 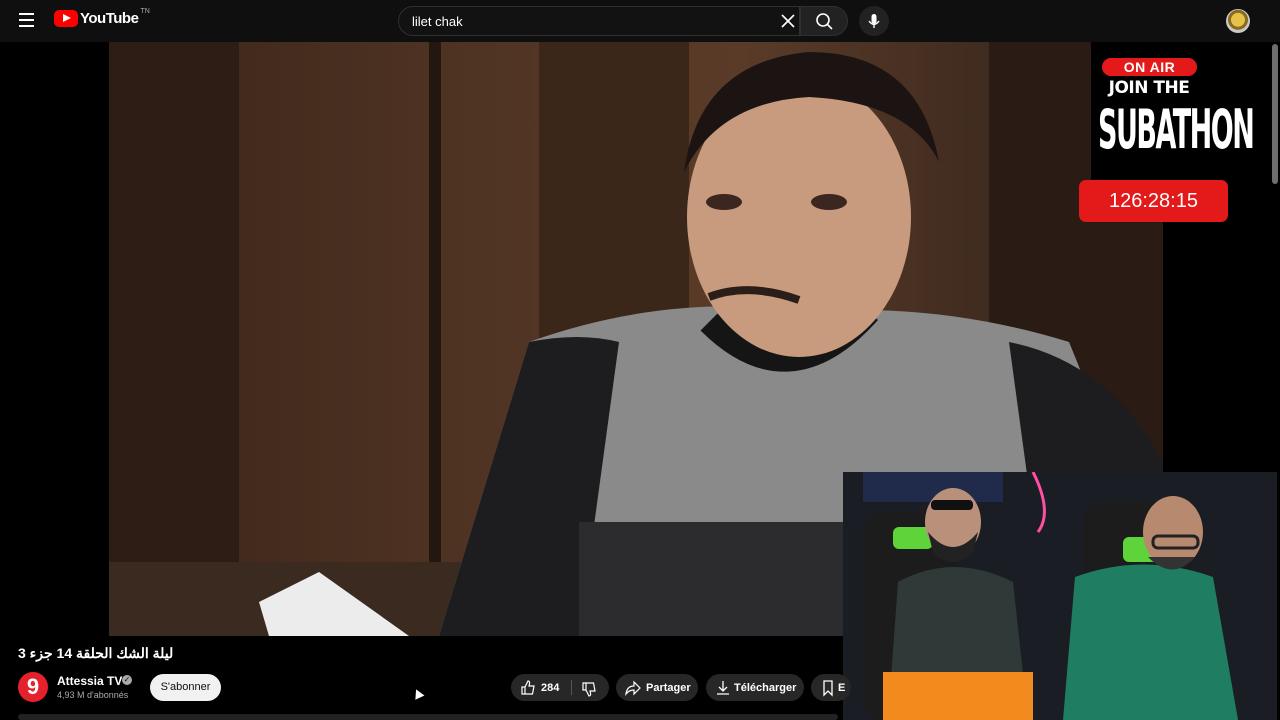 I want to click on search-button, so click(x=824, y=21).